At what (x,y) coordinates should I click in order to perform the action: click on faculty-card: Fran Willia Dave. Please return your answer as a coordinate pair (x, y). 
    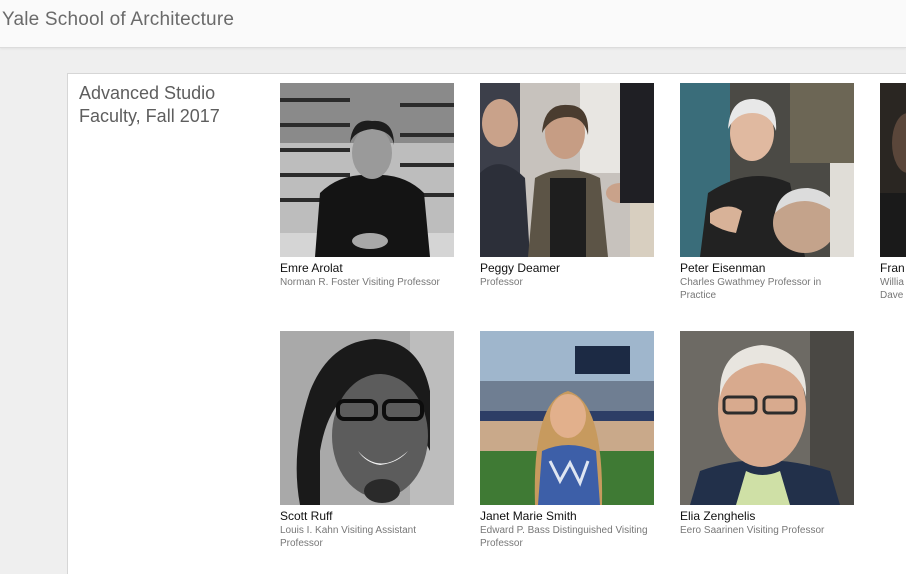
    Looking at the image, I should click on (893, 192).